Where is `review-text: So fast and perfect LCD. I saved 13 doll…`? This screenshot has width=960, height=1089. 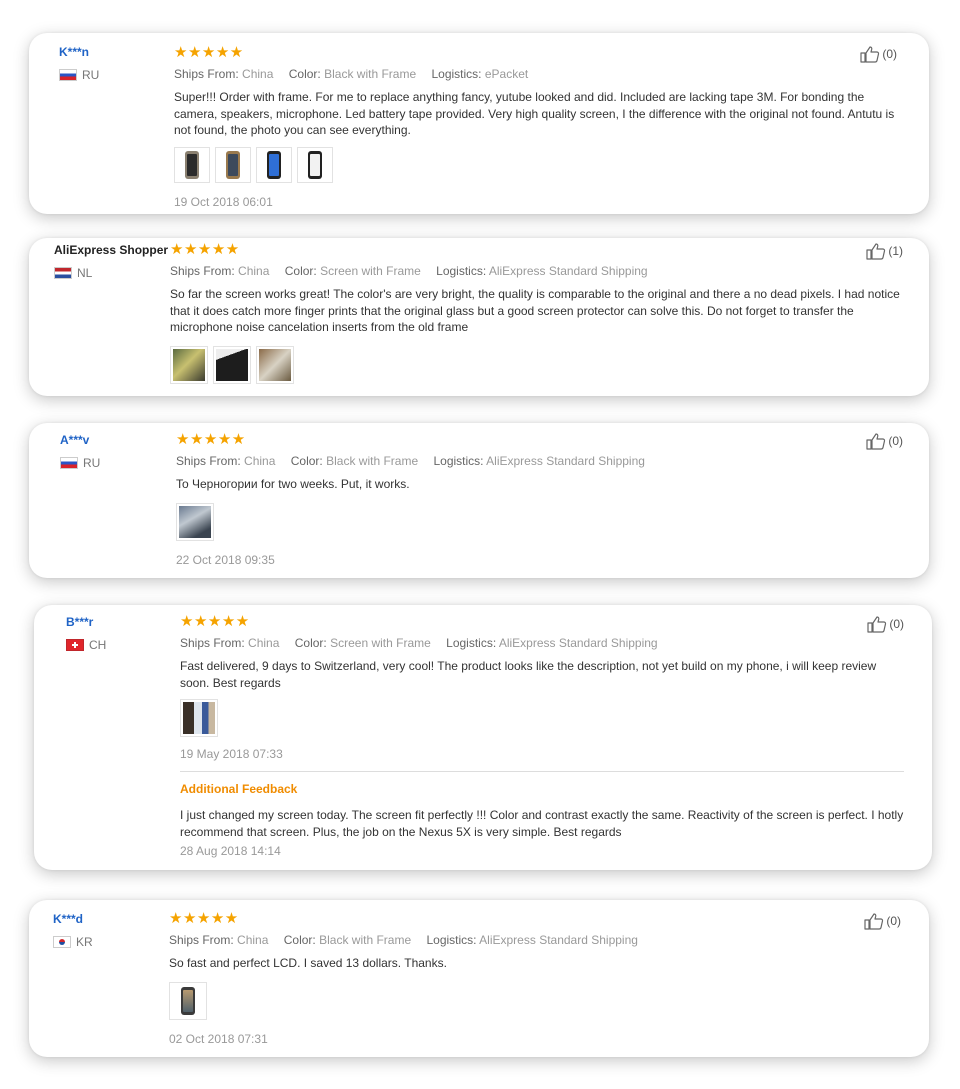 review-text: So fast and perfect LCD. I saved 13 doll… is located at coordinates (308, 963).